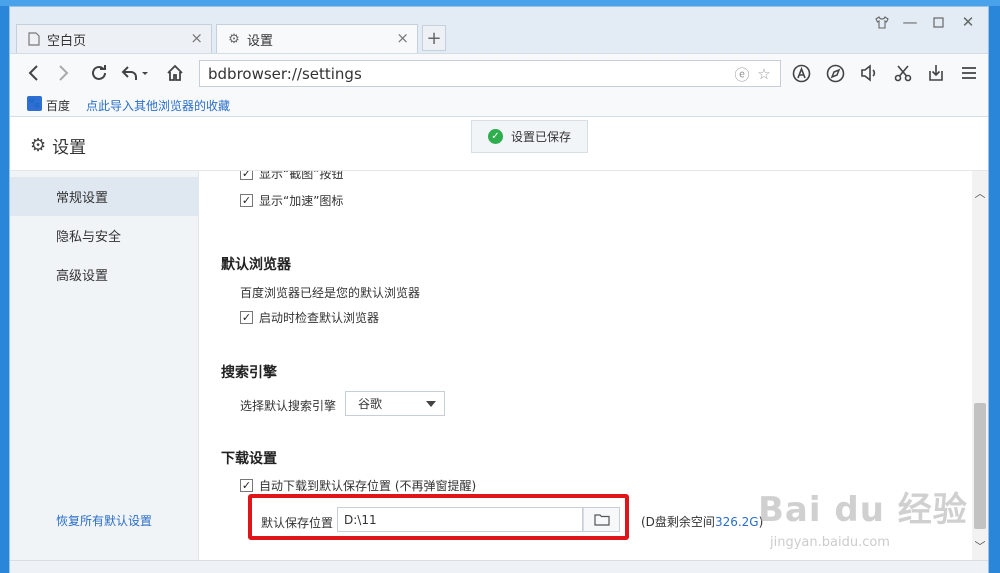 The height and width of the screenshot is (573, 1000). I want to click on chevron-down-icon: ﹀, so click(980, 546).